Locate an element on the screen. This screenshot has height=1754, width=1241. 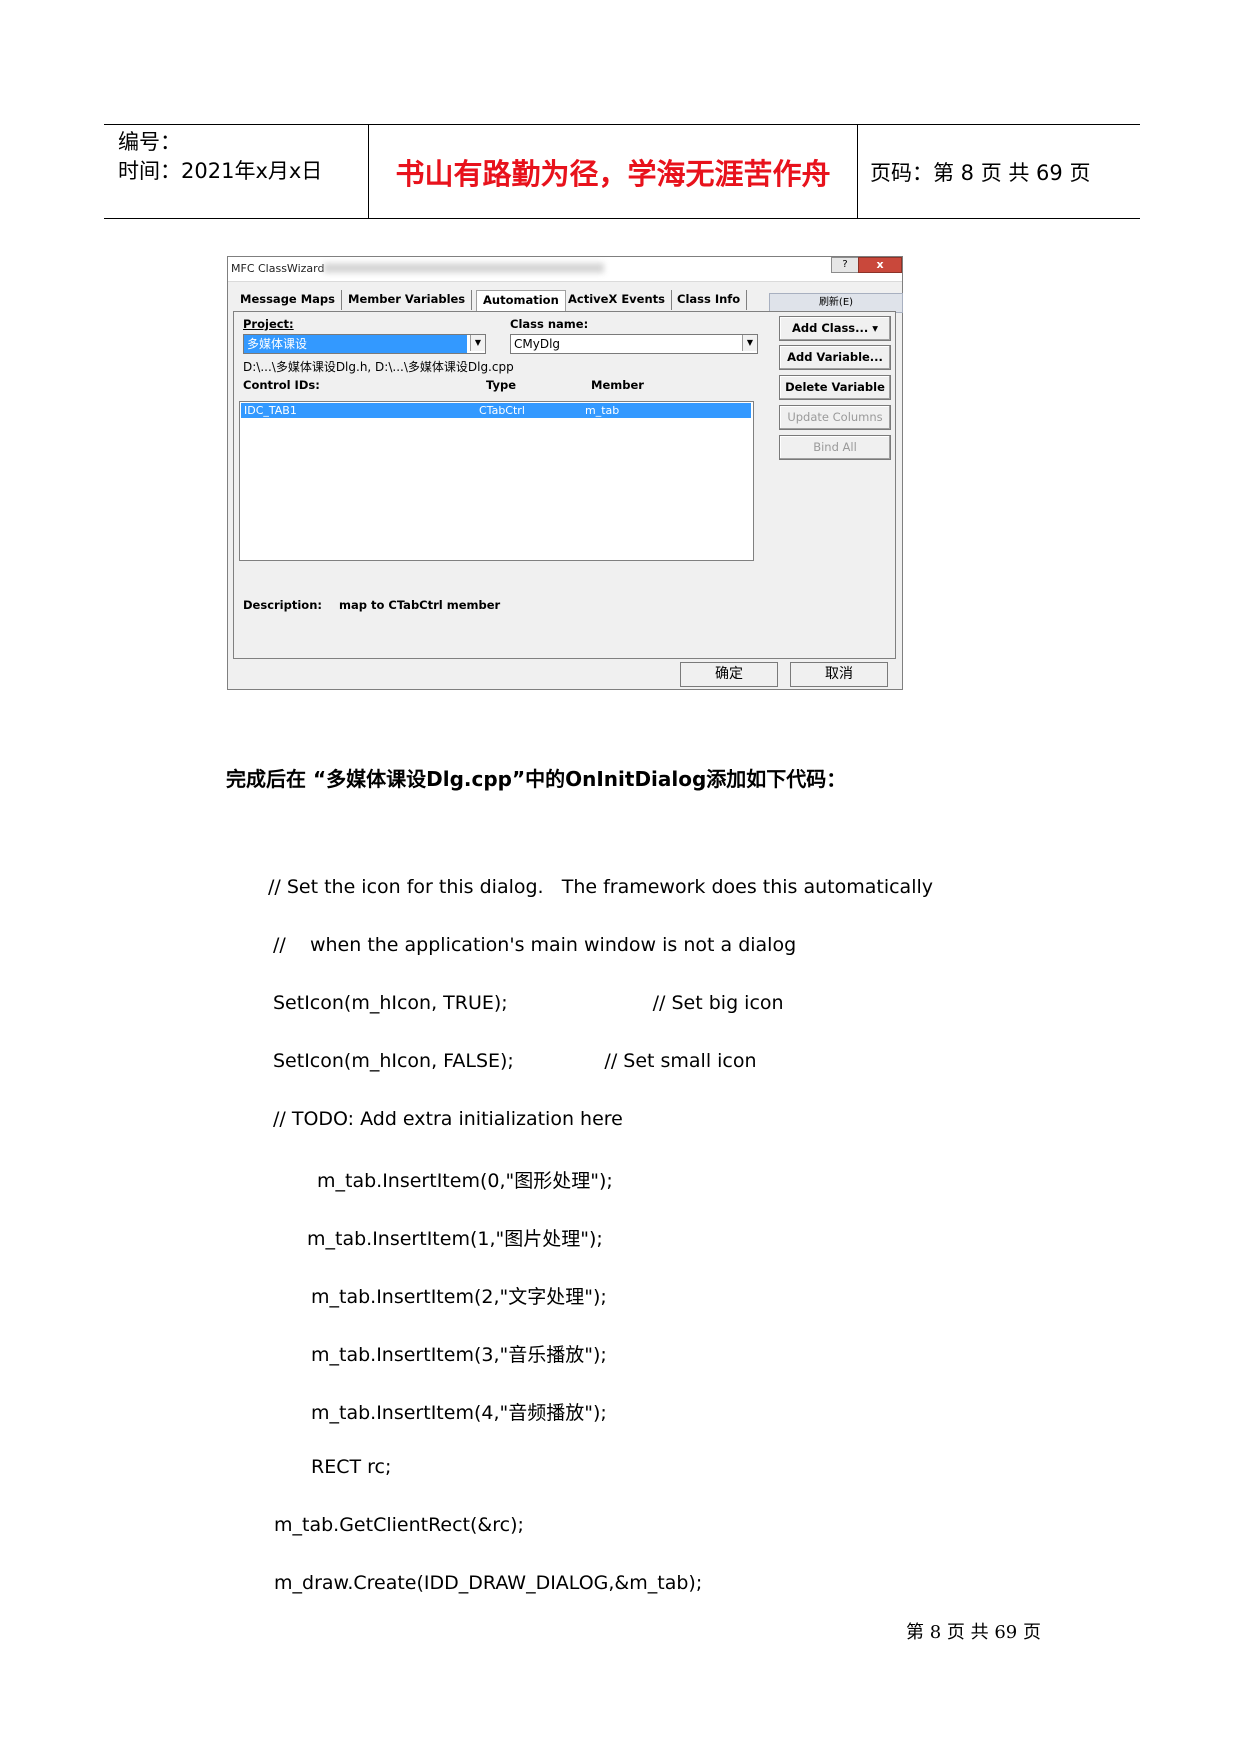
refresh-button: 刷新(E) is located at coordinates (836, 303).